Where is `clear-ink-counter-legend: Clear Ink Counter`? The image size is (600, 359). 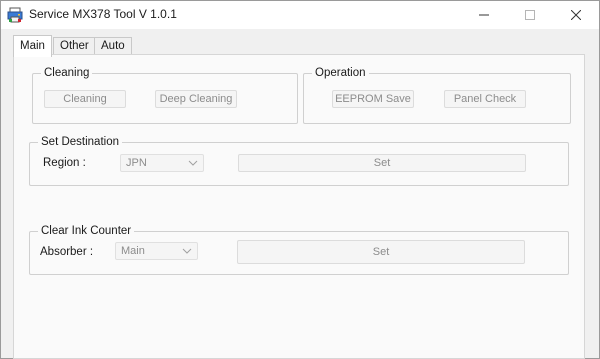
clear-ink-counter-legend: Clear Ink Counter is located at coordinates (86, 231).